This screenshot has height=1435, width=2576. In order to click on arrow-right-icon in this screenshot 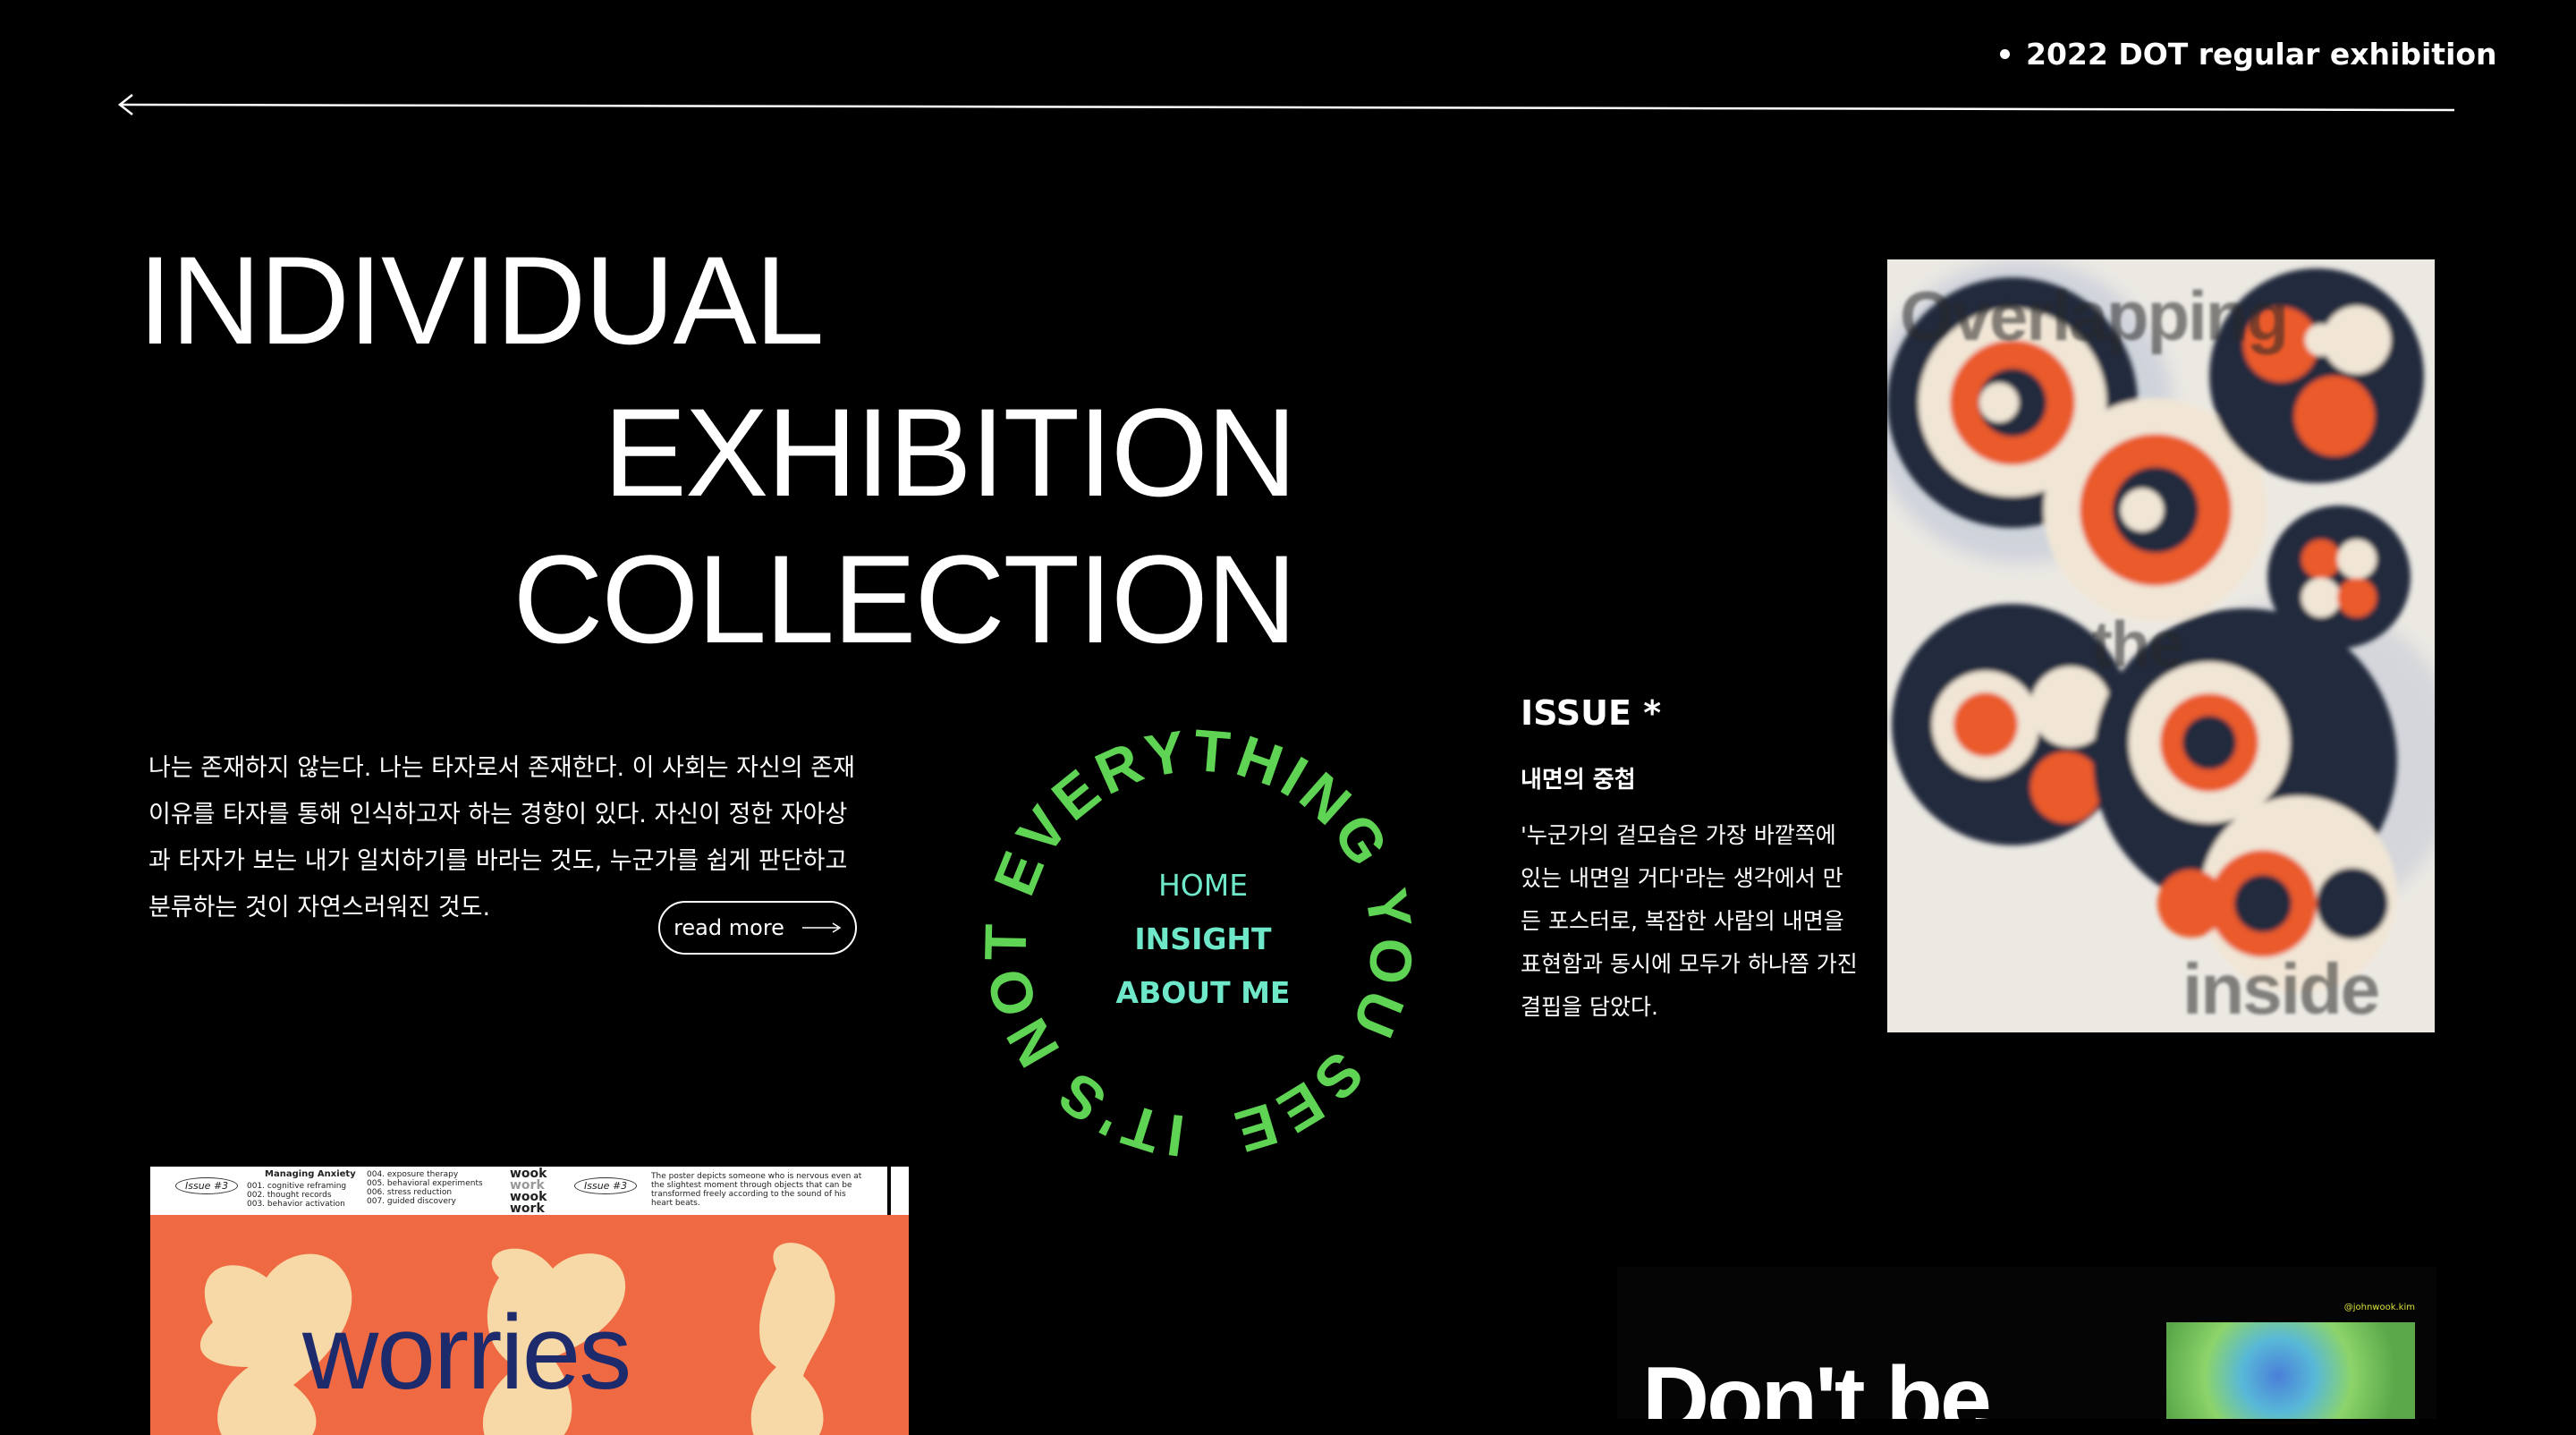, I will do `click(821, 927)`.